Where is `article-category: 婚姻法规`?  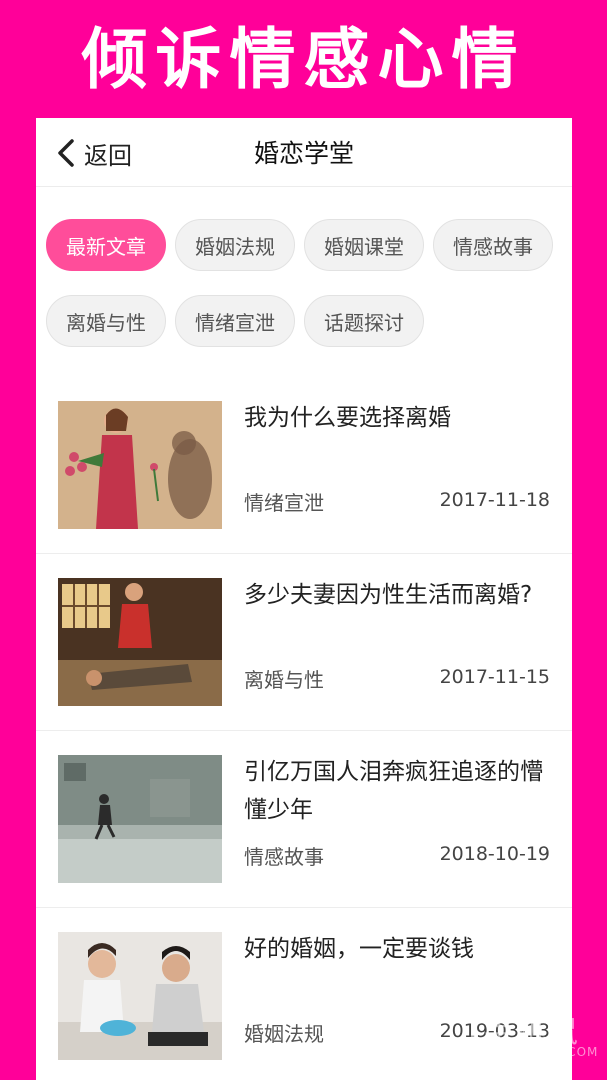
article-category: 婚姻法规 is located at coordinates (284, 1034).